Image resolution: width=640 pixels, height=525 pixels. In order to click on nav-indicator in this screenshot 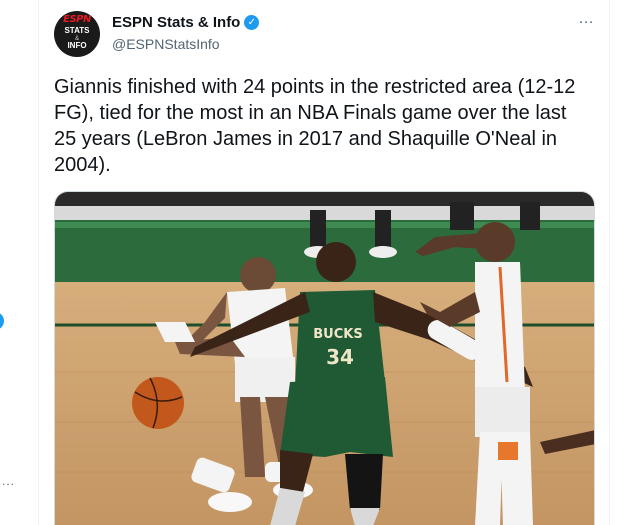, I will do `click(2, 321)`.